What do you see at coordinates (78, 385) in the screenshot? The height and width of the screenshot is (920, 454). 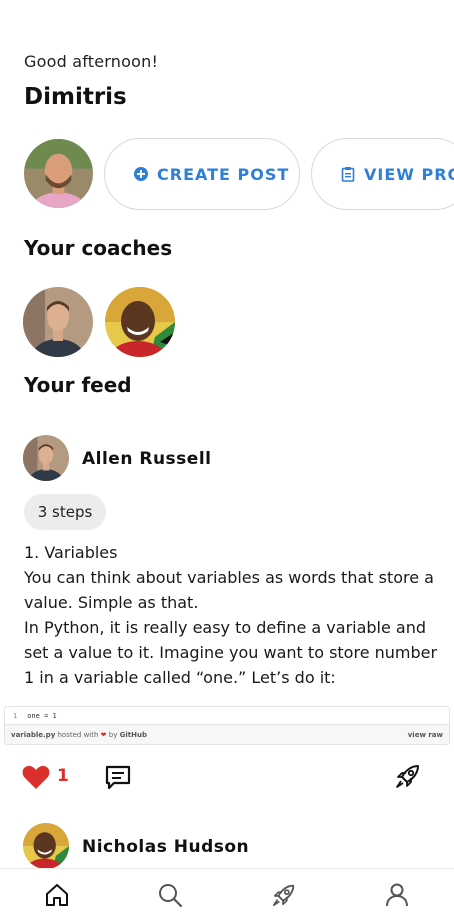 I see `feed-title: Your feed` at bounding box center [78, 385].